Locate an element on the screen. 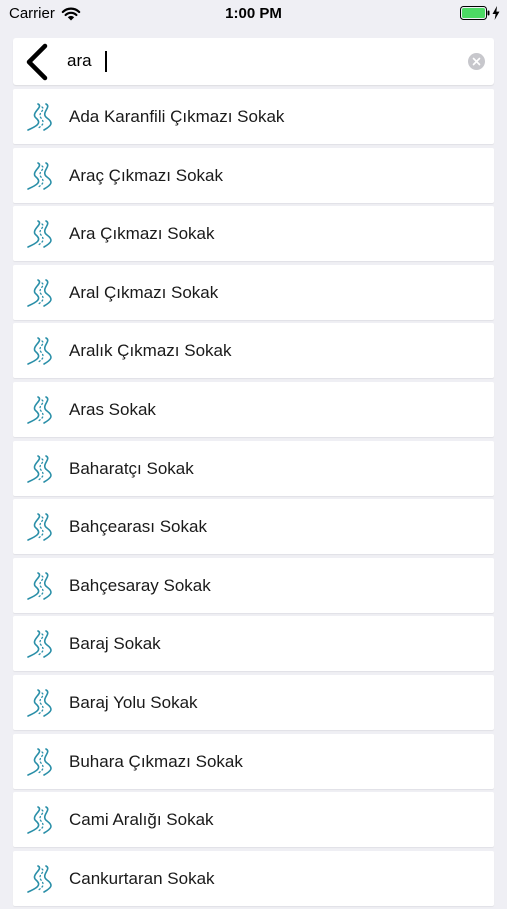 Image resolution: width=507 pixels, height=909 pixels. list-item: Baraj Sokak is located at coordinates (253, 644).